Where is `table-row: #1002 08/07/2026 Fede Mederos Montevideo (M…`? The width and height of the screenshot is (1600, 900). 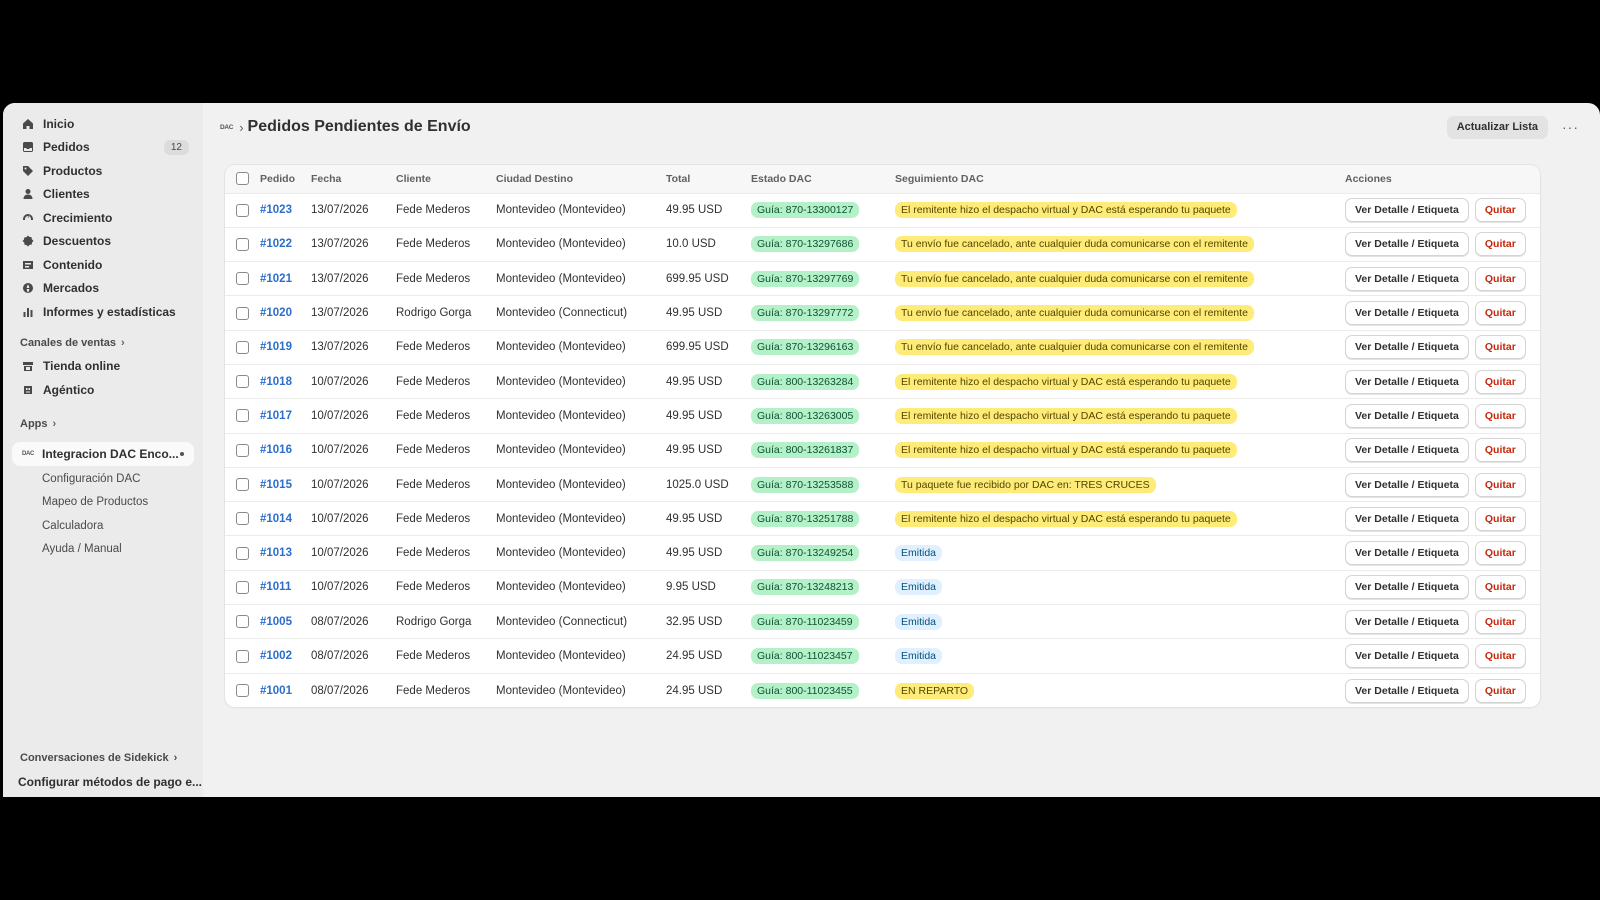 table-row: #1002 08/07/2026 Fede Mederos Montevideo (M… is located at coordinates (882, 656).